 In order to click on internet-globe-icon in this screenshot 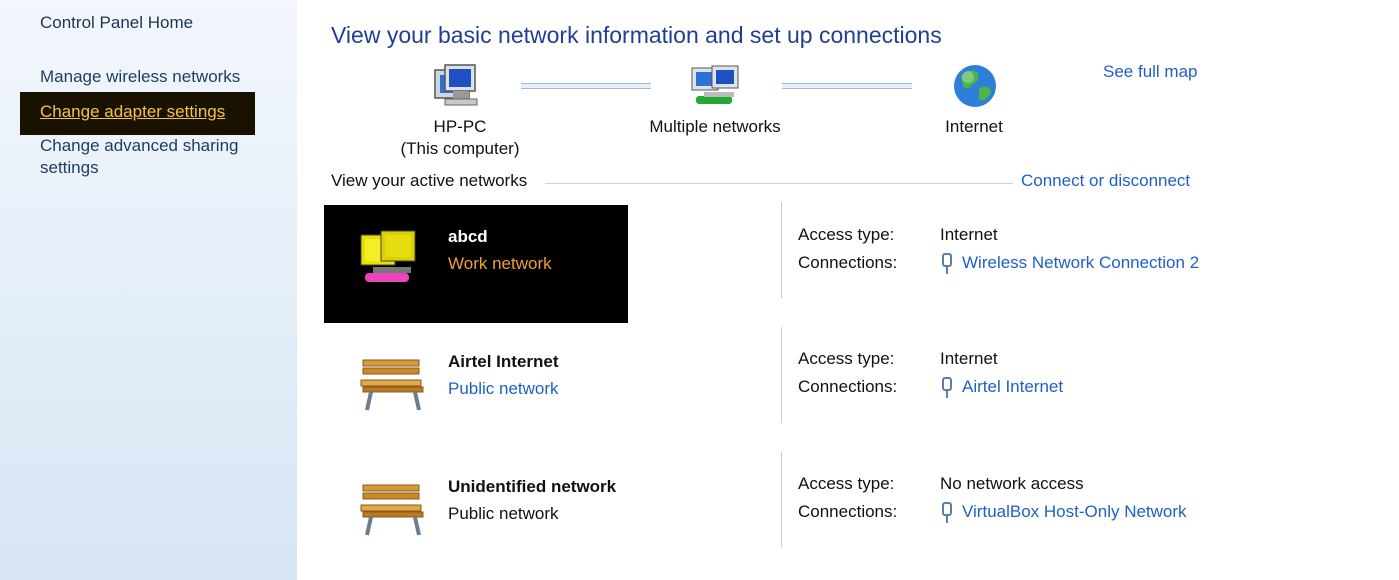, I will do `click(975, 86)`.